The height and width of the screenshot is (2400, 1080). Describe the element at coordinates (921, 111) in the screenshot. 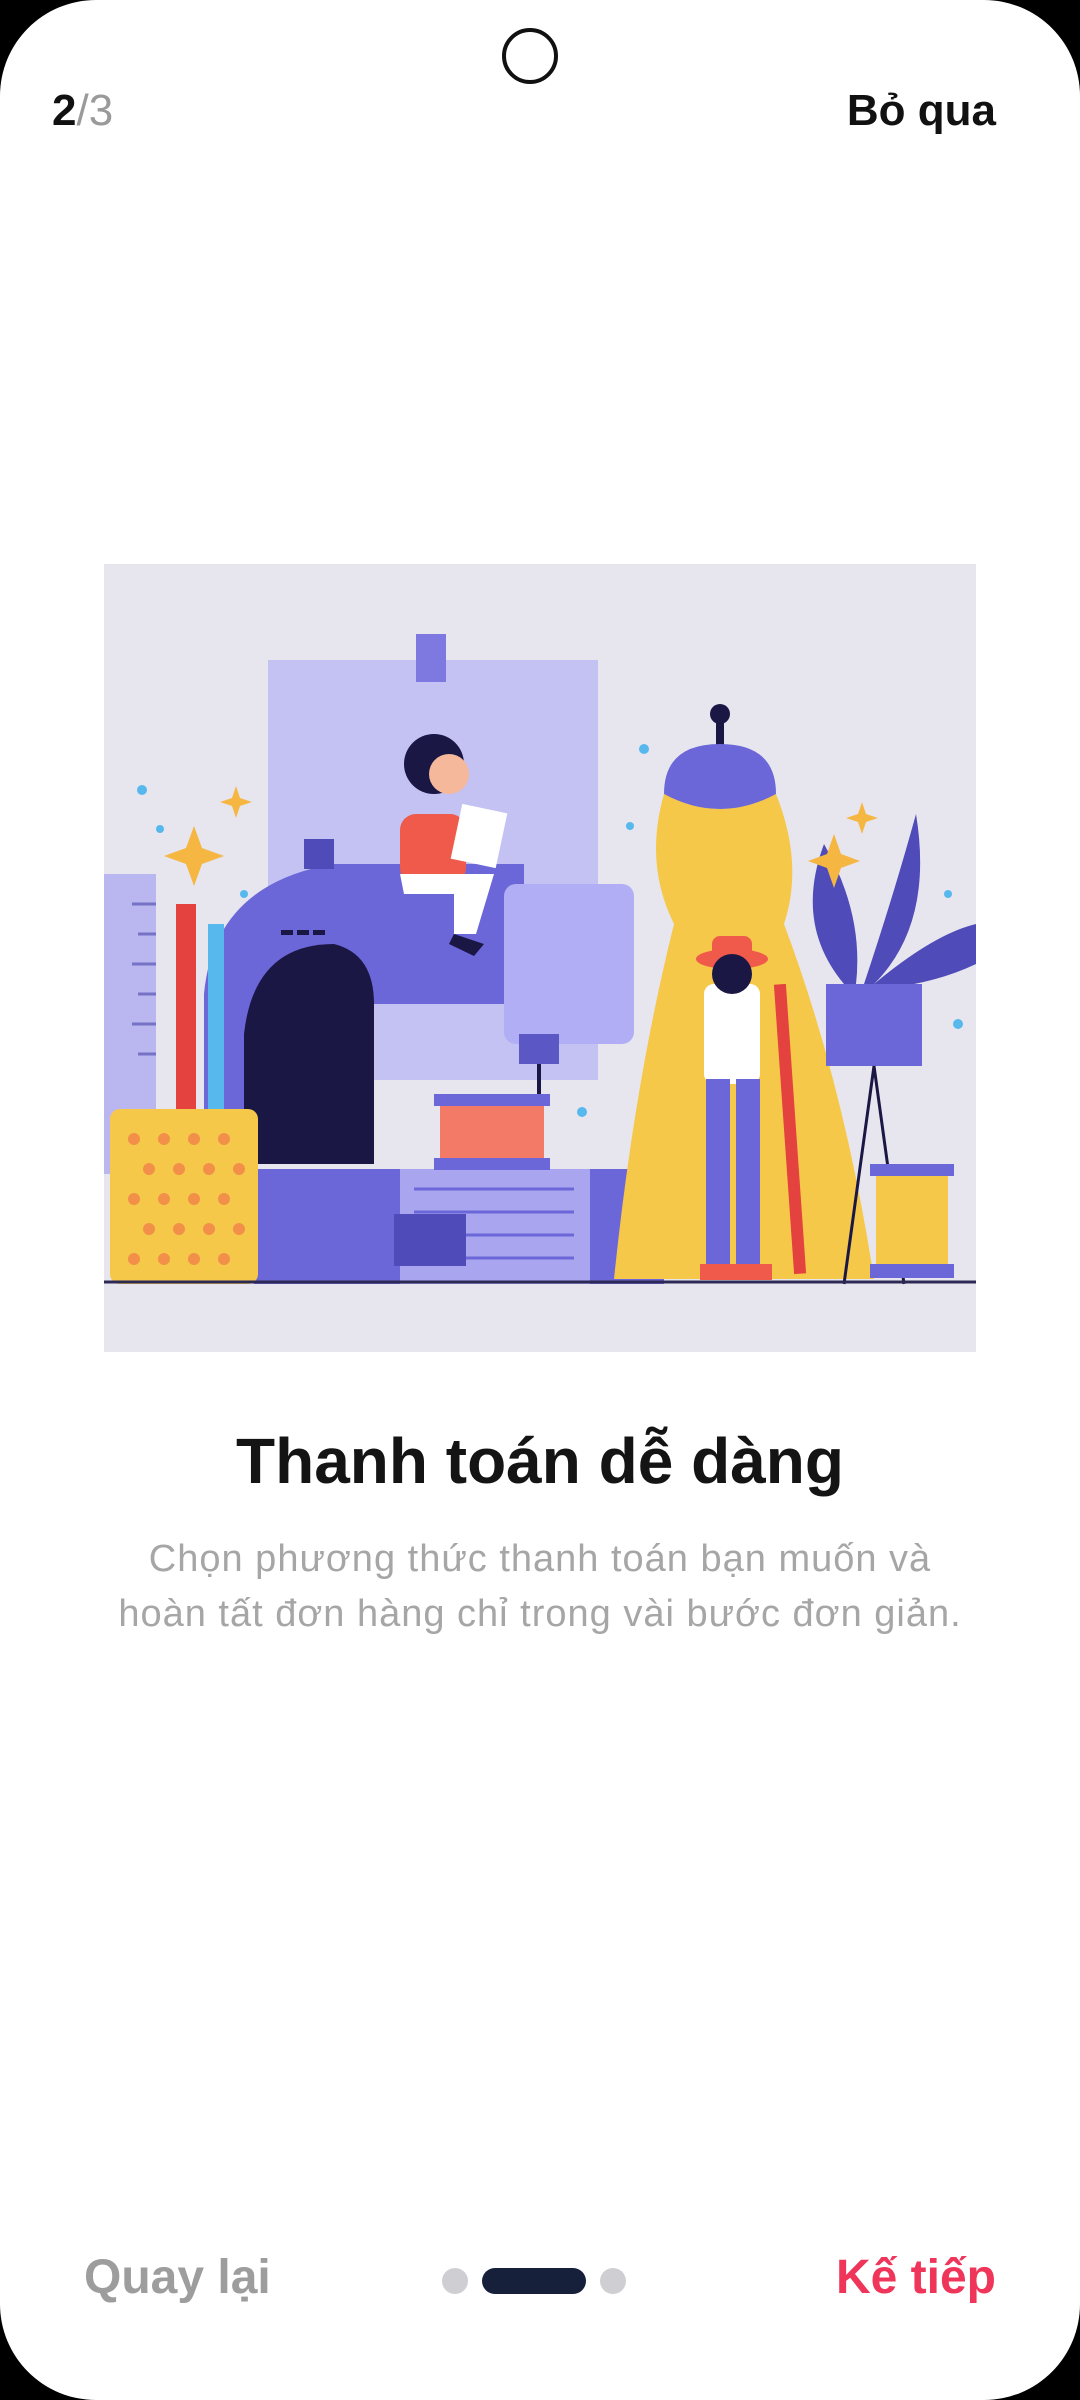

I see `skip-button: Bỏ qua` at that location.